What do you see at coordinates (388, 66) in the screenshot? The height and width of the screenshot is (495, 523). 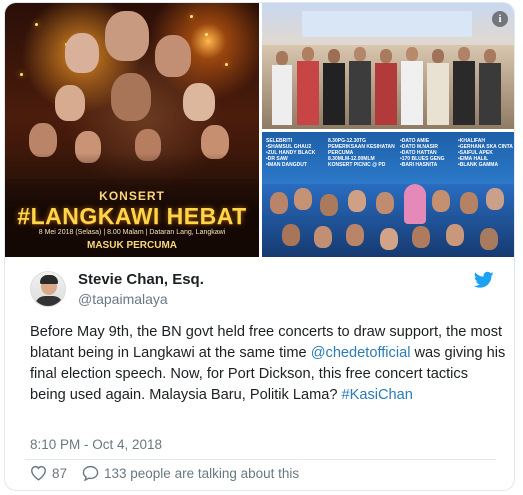 I see `group-photo-image: i` at bounding box center [388, 66].